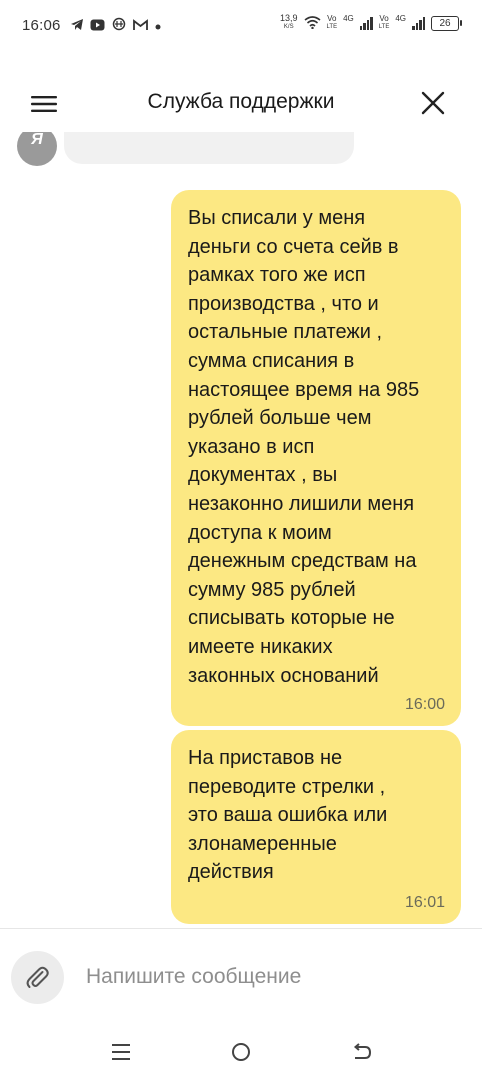 This screenshot has width=482, height=1080. What do you see at coordinates (384, 18) in the screenshot?
I see `sim2-volte-top: Vo` at bounding box center [384, 18].